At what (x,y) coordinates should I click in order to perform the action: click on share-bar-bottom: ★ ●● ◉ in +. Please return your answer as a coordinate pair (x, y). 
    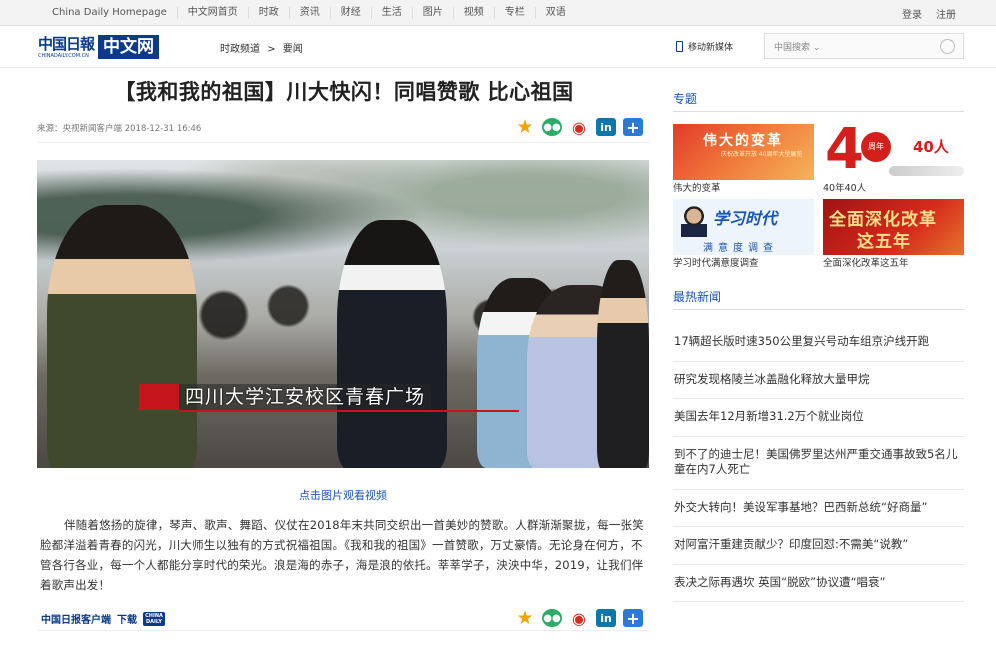
    Looking at the image, I should click on (579, 618).